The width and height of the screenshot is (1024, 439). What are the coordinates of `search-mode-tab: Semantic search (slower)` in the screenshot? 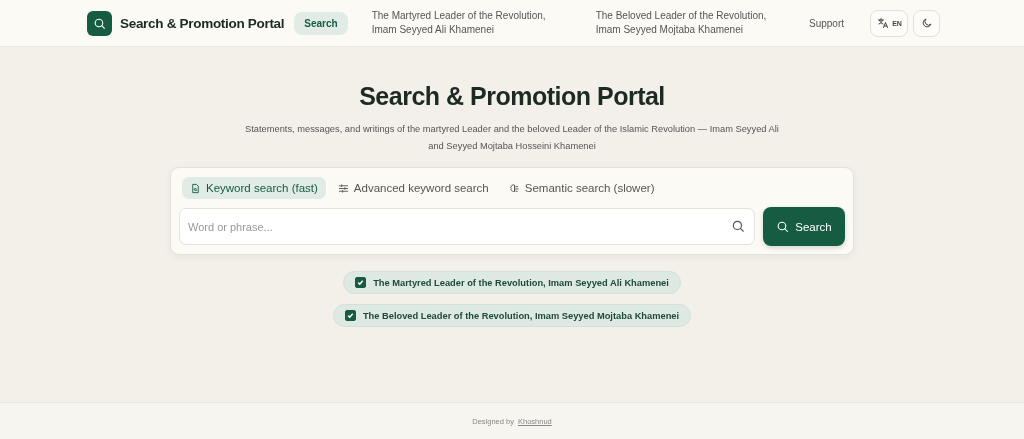 It's located at (581, 188).